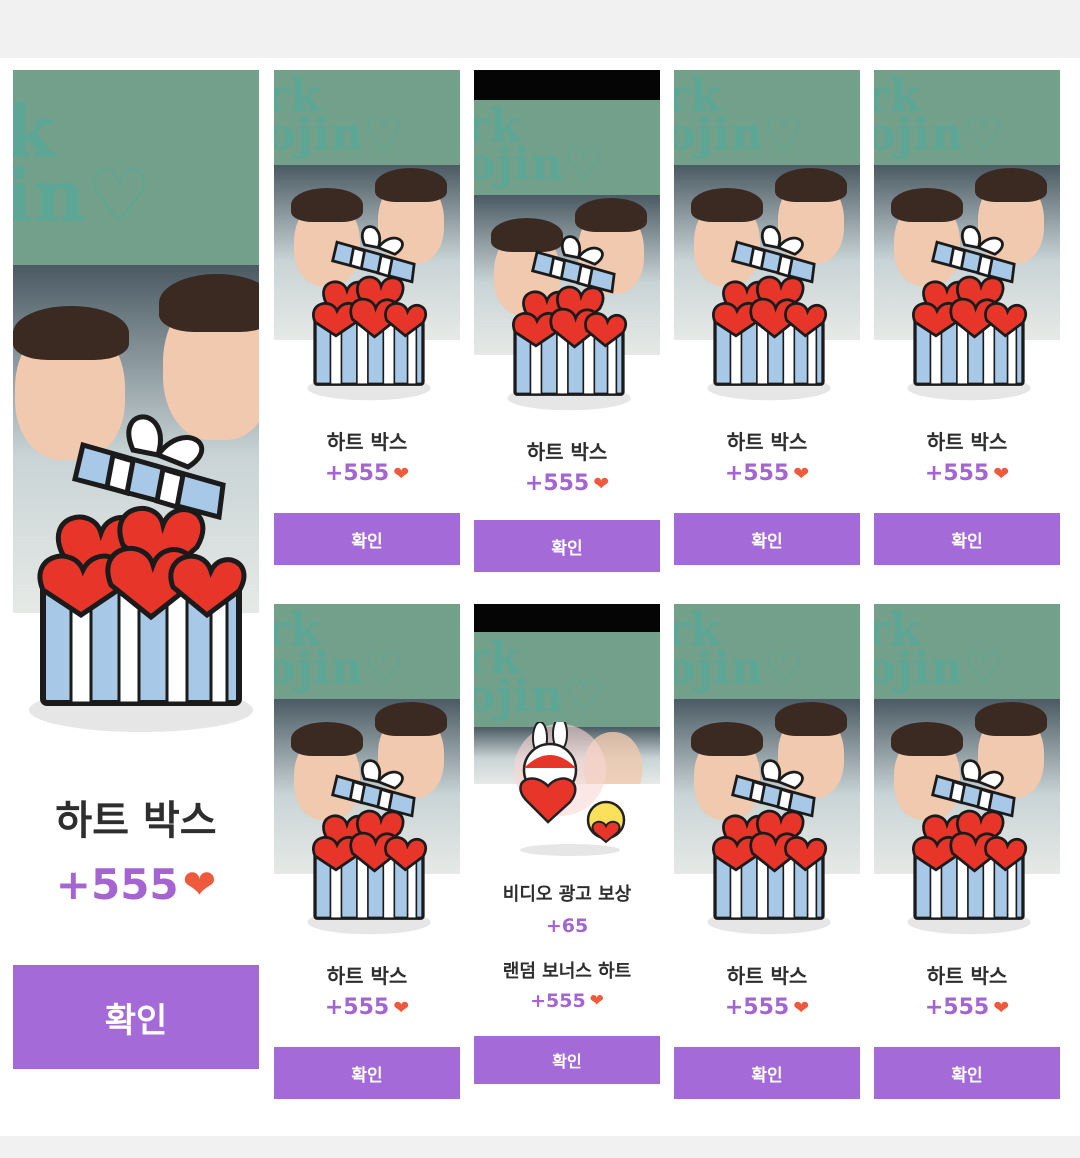 The image size is (1080, 1158). Describe the element at coordinates (570, 792) in the screenshot. I see `bunny-duck-mascot-icon` at that location.